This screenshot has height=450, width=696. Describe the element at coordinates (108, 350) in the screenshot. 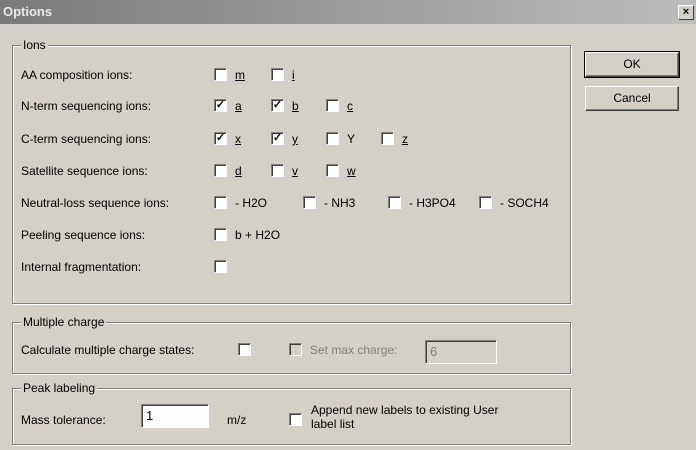

I see `calc-multiple-charge-label: Calculate multiple charge states:` at that location.